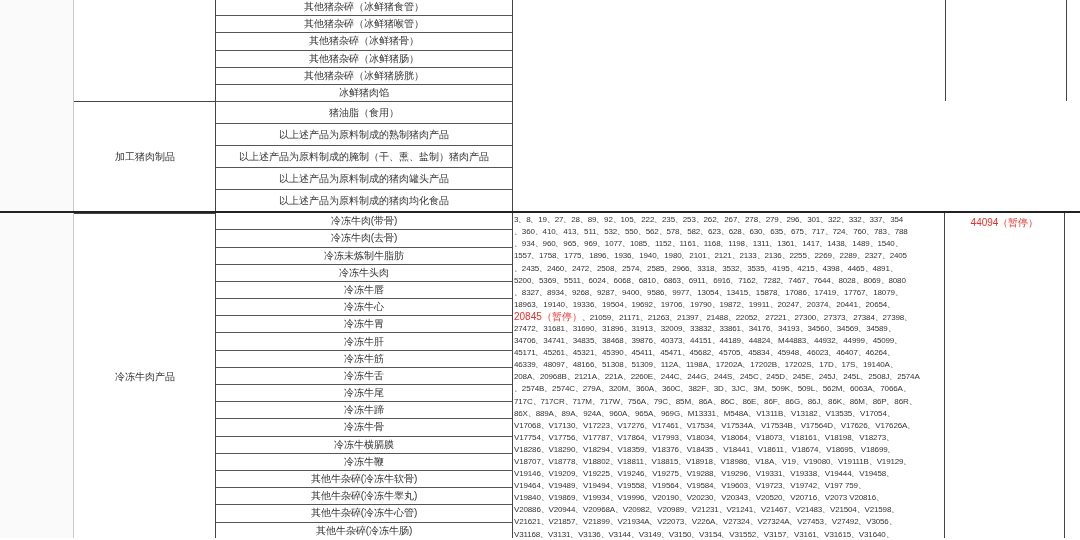  What do you see at coordinates (364, 255) in the screenshot?
I see `product-cell: 冷冻未炼制牛脂肪` at bounding box center [364, 255].